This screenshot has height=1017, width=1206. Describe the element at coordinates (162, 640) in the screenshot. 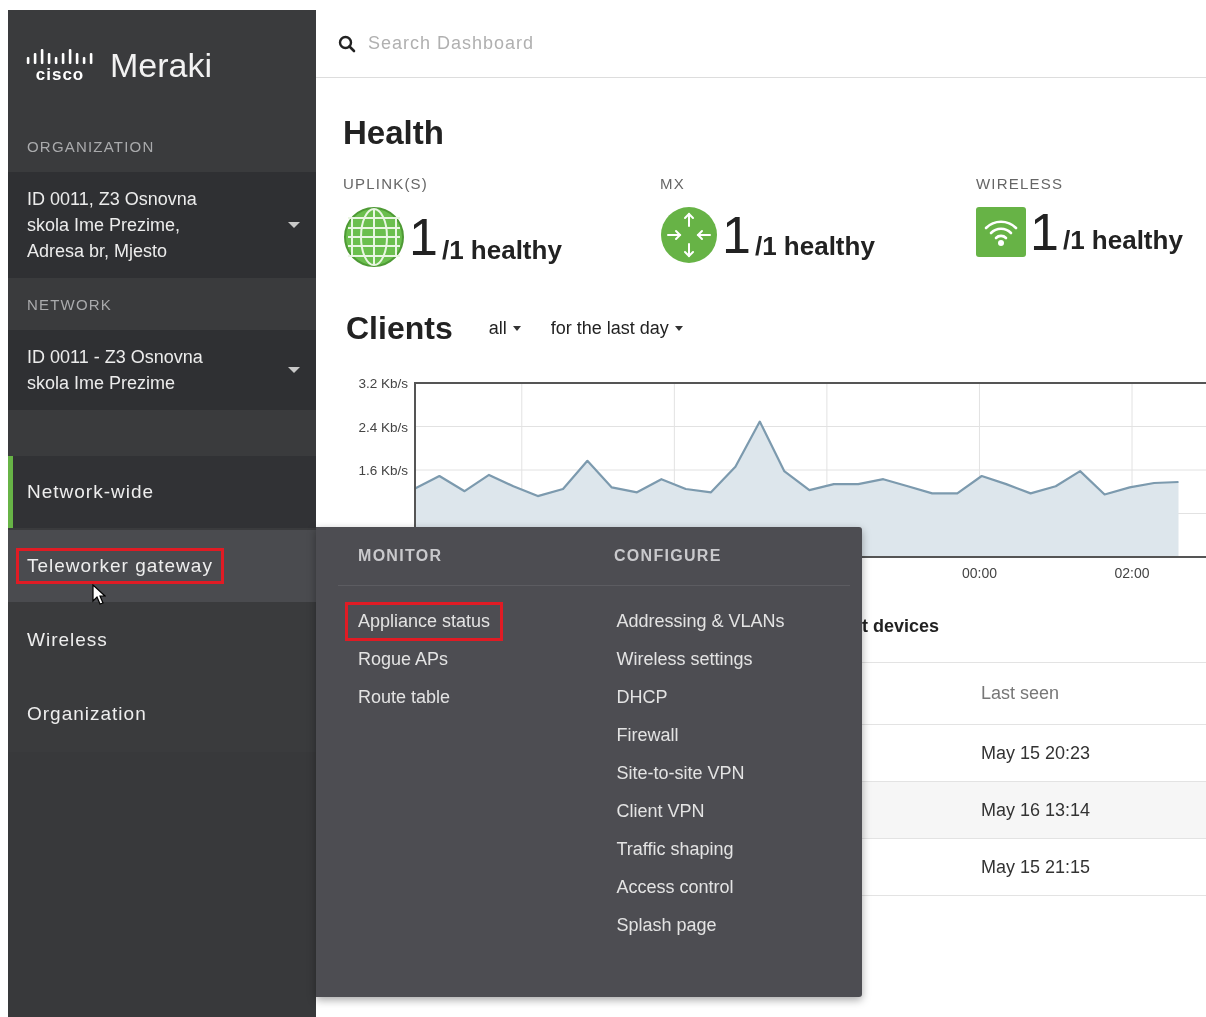

I see `sidebar-item: Wireless` at that location.